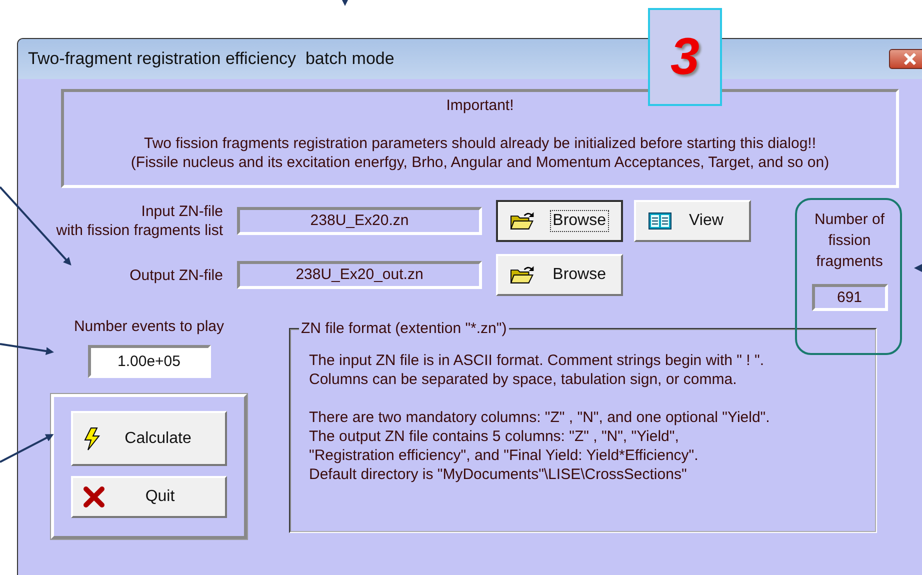  Describe the element at coordinates (149, 497) in the screenshot. I see `action-button: Quit` at that location.